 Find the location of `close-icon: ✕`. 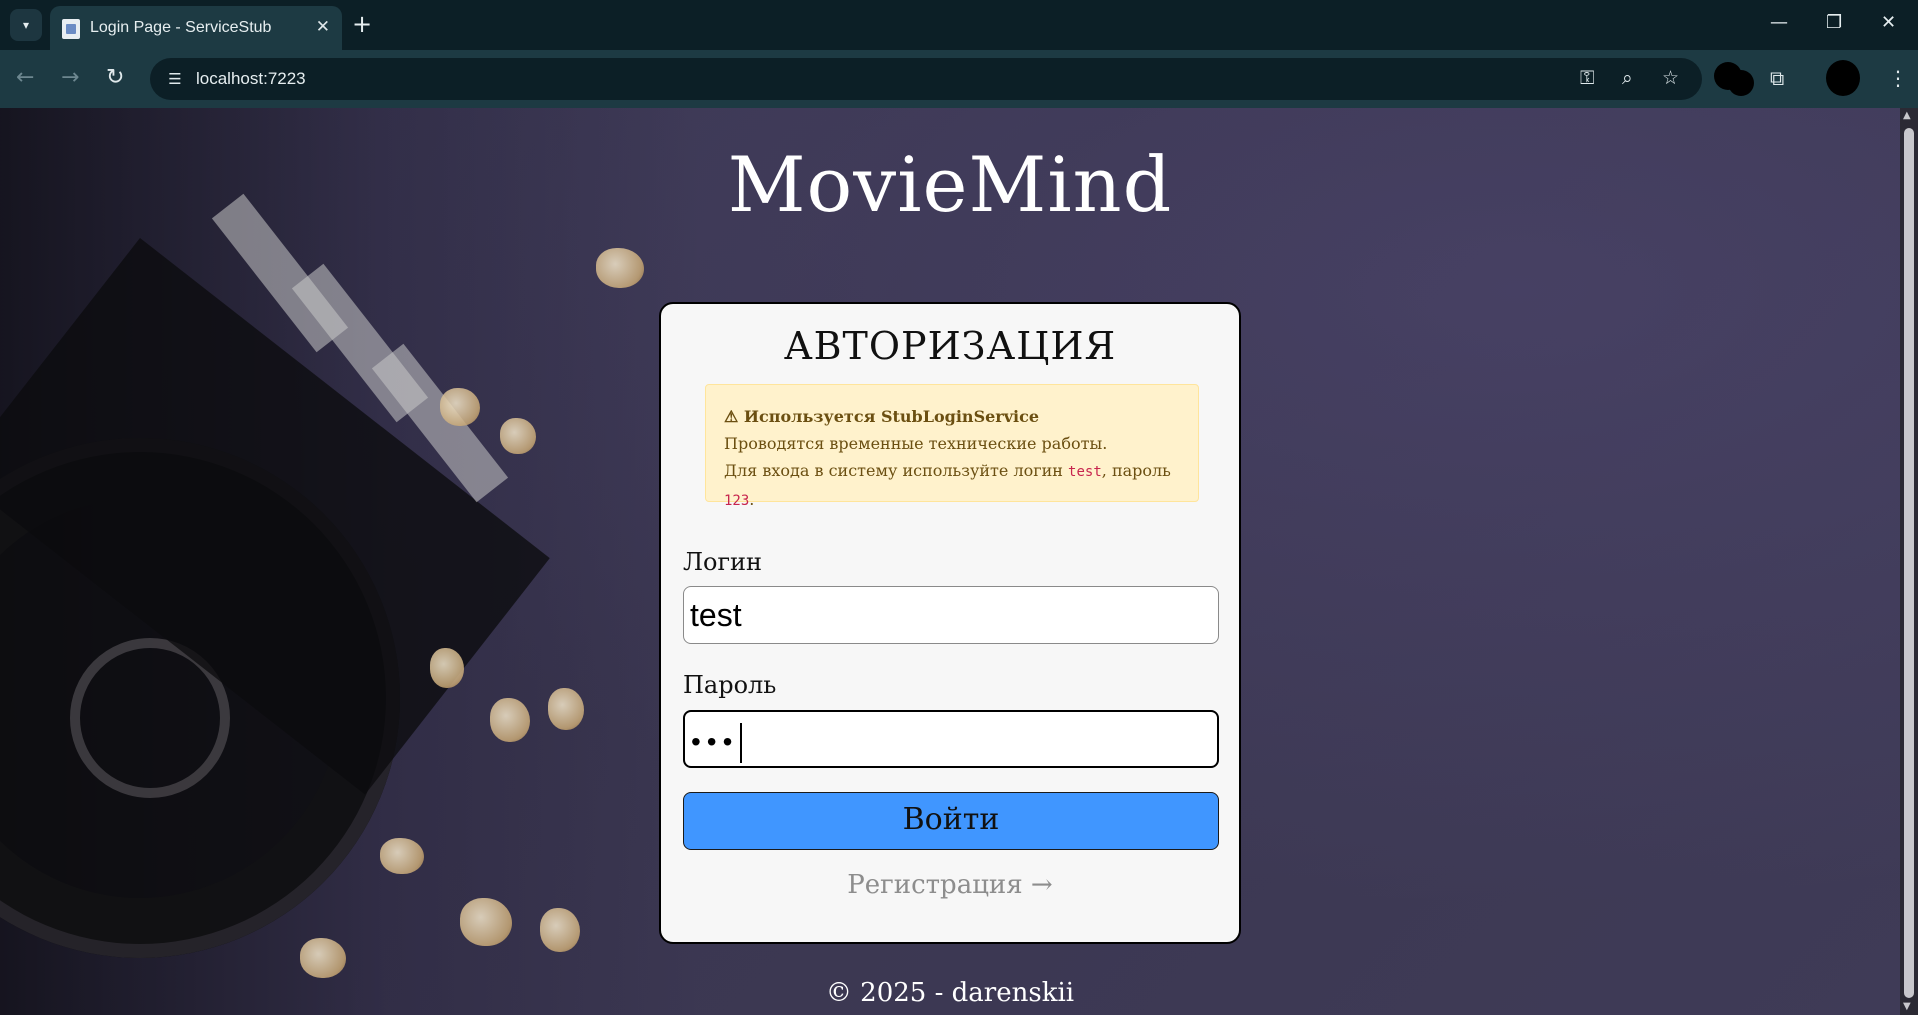

close-icon: ✕ is located at coordinates (323, 27).